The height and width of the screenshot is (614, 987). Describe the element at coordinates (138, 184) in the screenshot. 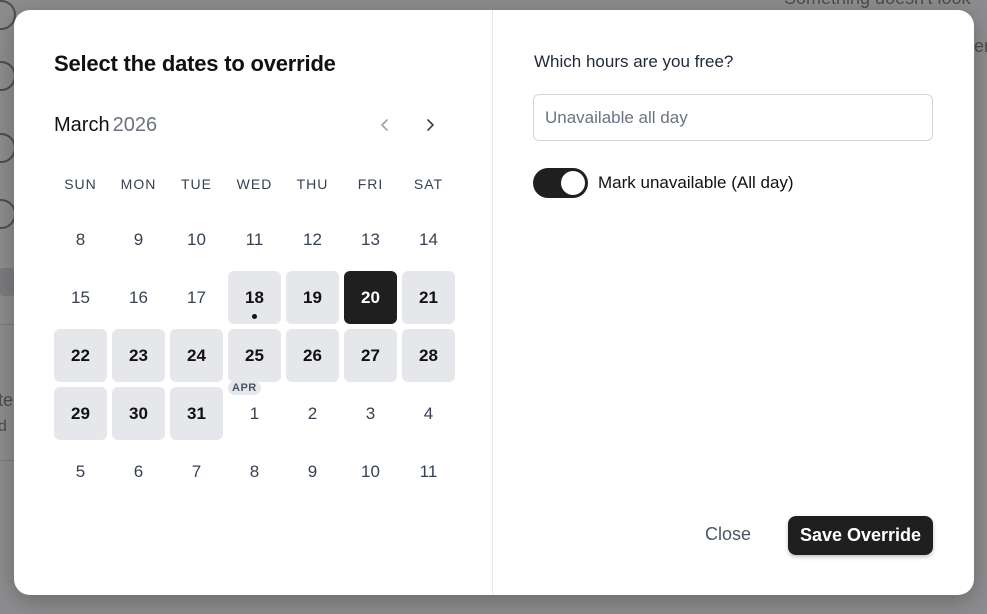

I see `weekday-label: MON` at that location.